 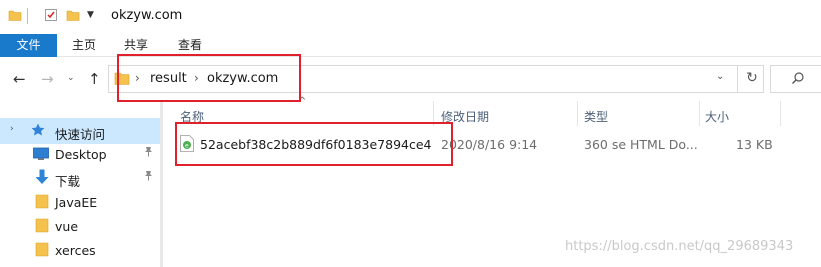 What do you see at coordinates (90, 15) in the screenshot?
I see `customize-toolbar-icon: ▼` at bounding box center [90, 15].